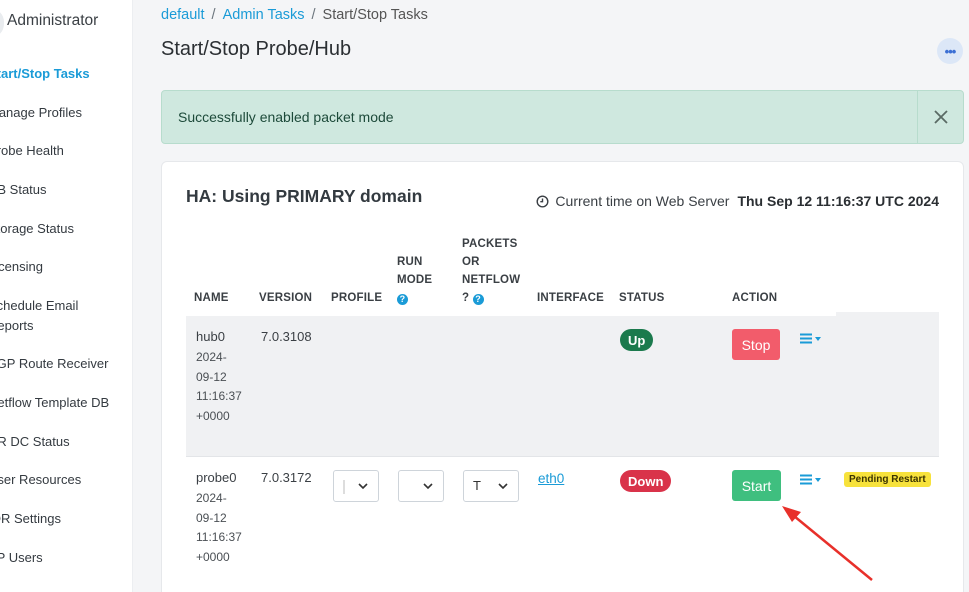 This screenshot has height=592, width=969. I want to click on profile-select-value, so click(344, 487).